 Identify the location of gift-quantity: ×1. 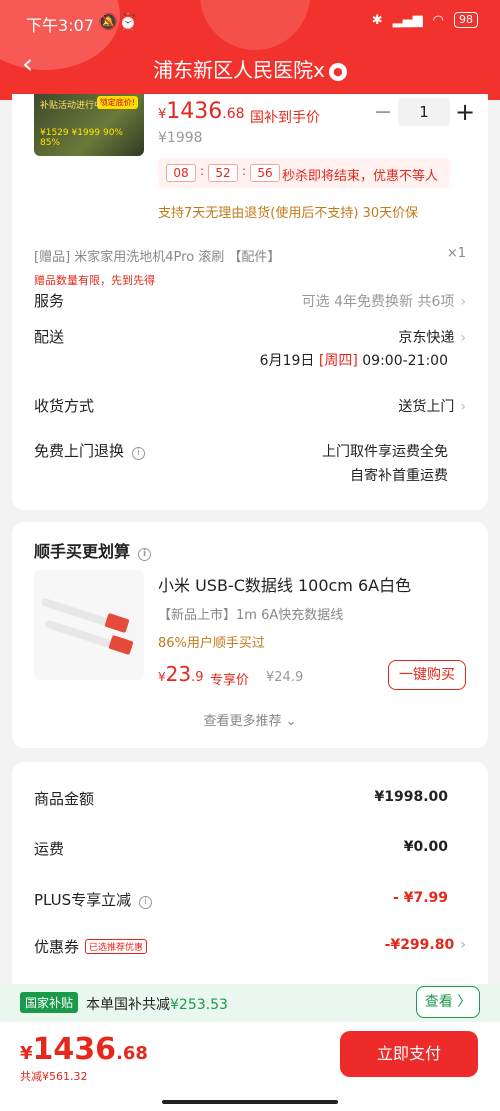
(456, 253).